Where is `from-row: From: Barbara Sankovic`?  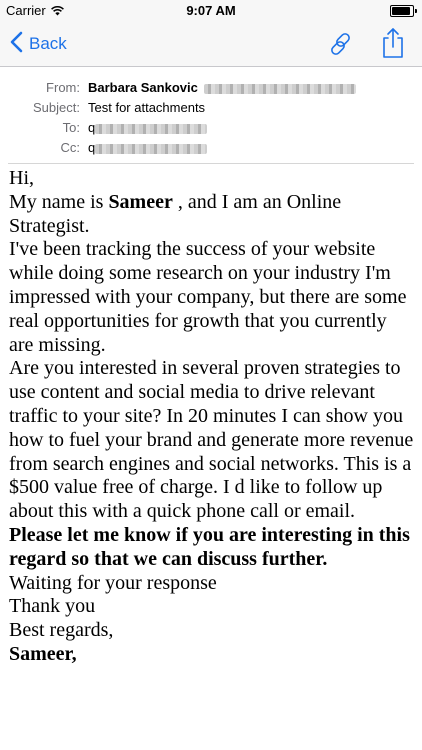 from-row: From: Barbara Sankovic is located at coordinates (211, 90).